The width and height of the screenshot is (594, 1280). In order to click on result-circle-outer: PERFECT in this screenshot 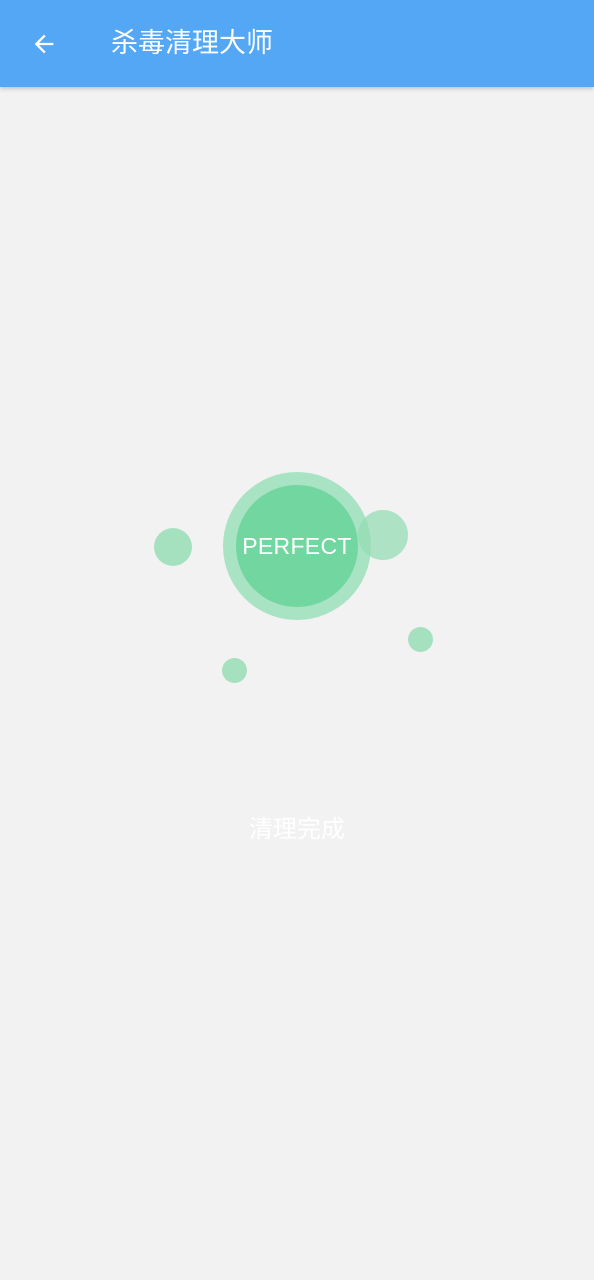, I will do `click(297, 546)`.